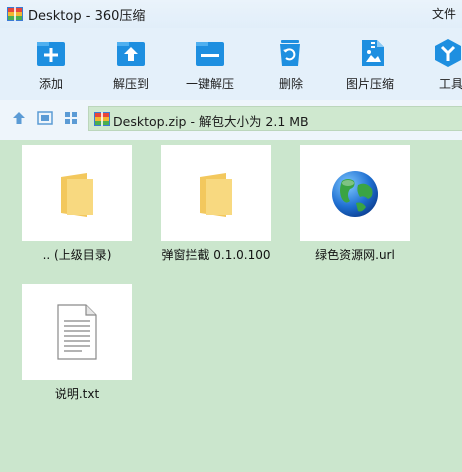  I want to click on navigation-bar: Desktop.zip - 解包大小为 2.1 MB, so click(231, 120).